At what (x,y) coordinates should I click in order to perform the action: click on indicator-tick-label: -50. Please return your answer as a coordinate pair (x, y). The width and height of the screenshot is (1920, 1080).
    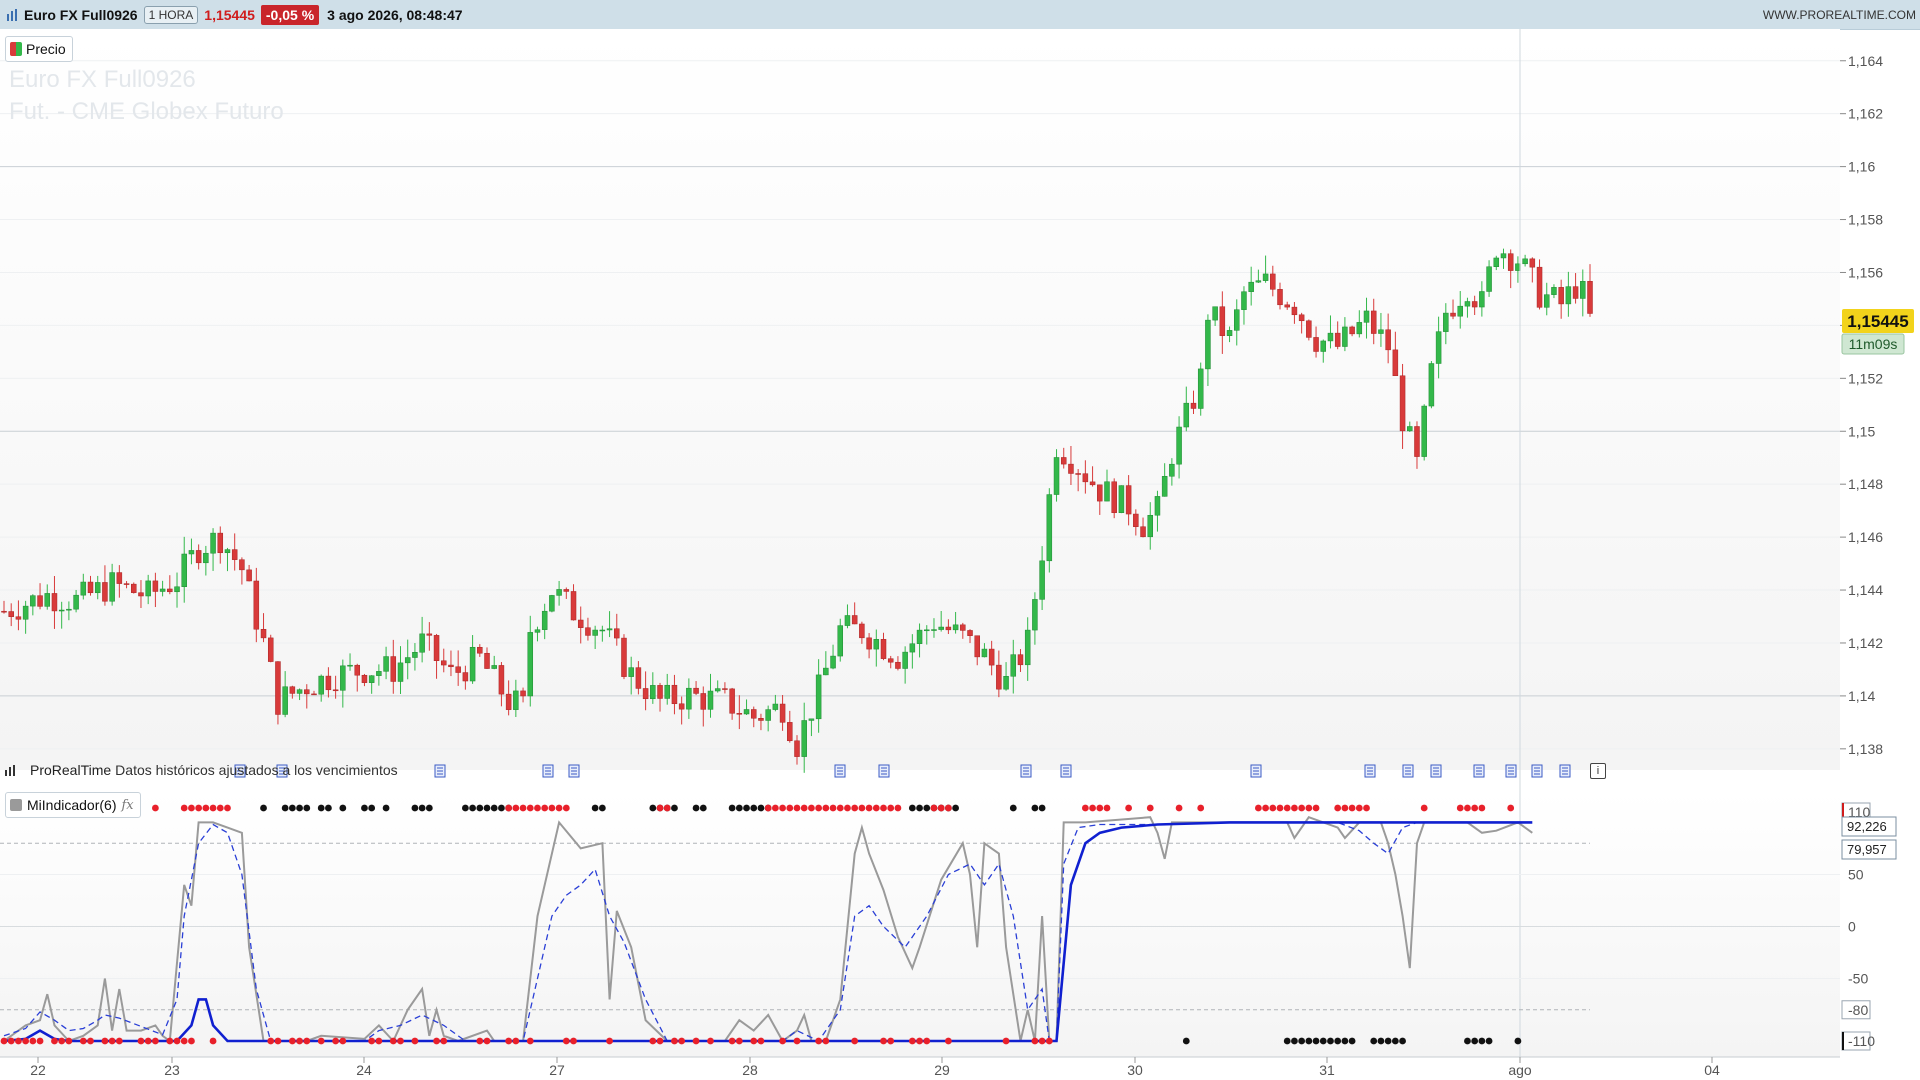
    Looking at the image, I should click on (1858, 979).